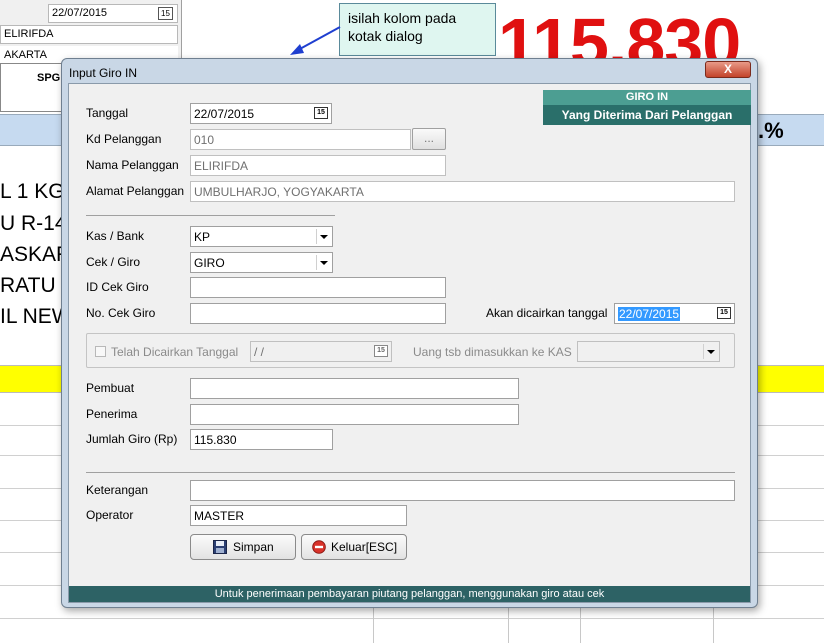 This screenshot has width=824, height=643. I want to click on tanggal-date-field: 22/07/2015, so click(261, 113).